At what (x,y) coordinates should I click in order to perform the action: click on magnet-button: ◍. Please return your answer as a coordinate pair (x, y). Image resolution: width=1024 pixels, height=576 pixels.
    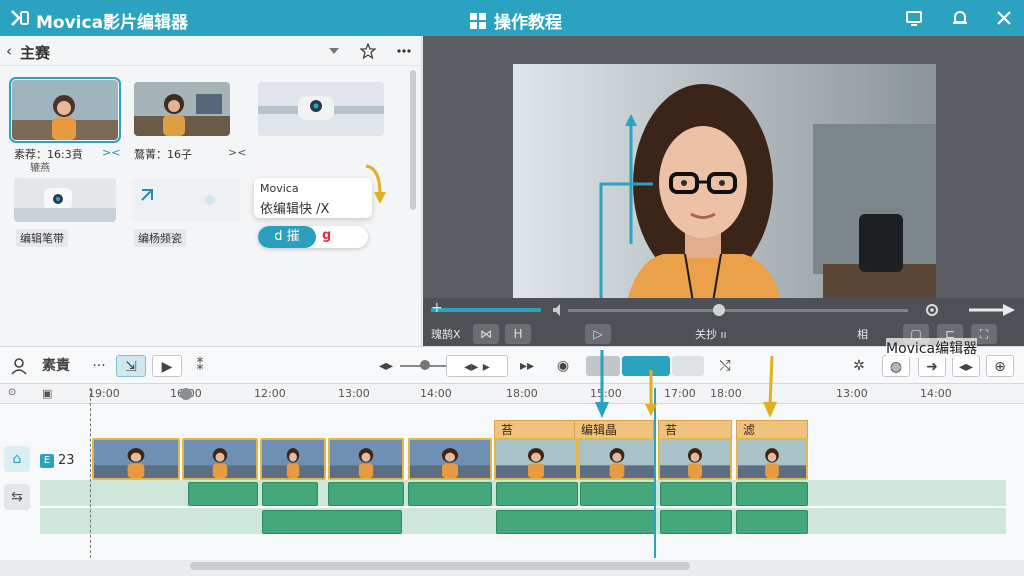
    Looking at the image, I should click on (896, 366).